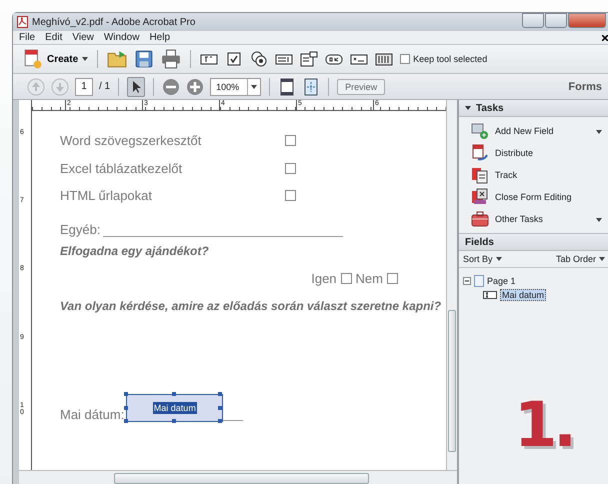  What do you see at coordinates (533, 20) in the screenshot?
I see `minimize-button` at bounding box center [533, 20].